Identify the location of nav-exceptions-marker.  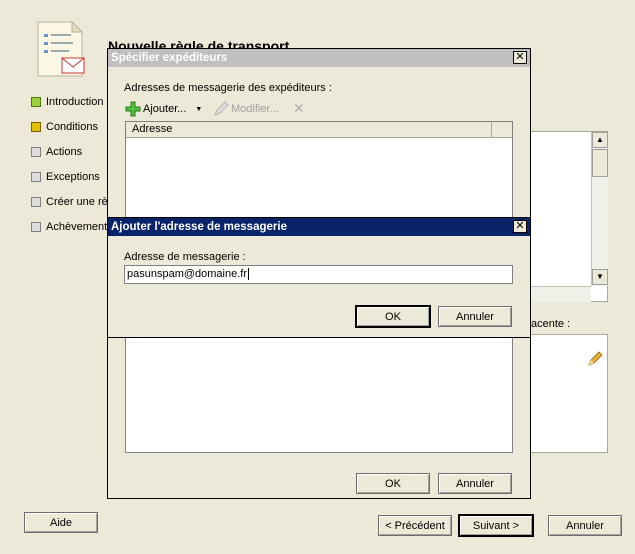
(36, 177).